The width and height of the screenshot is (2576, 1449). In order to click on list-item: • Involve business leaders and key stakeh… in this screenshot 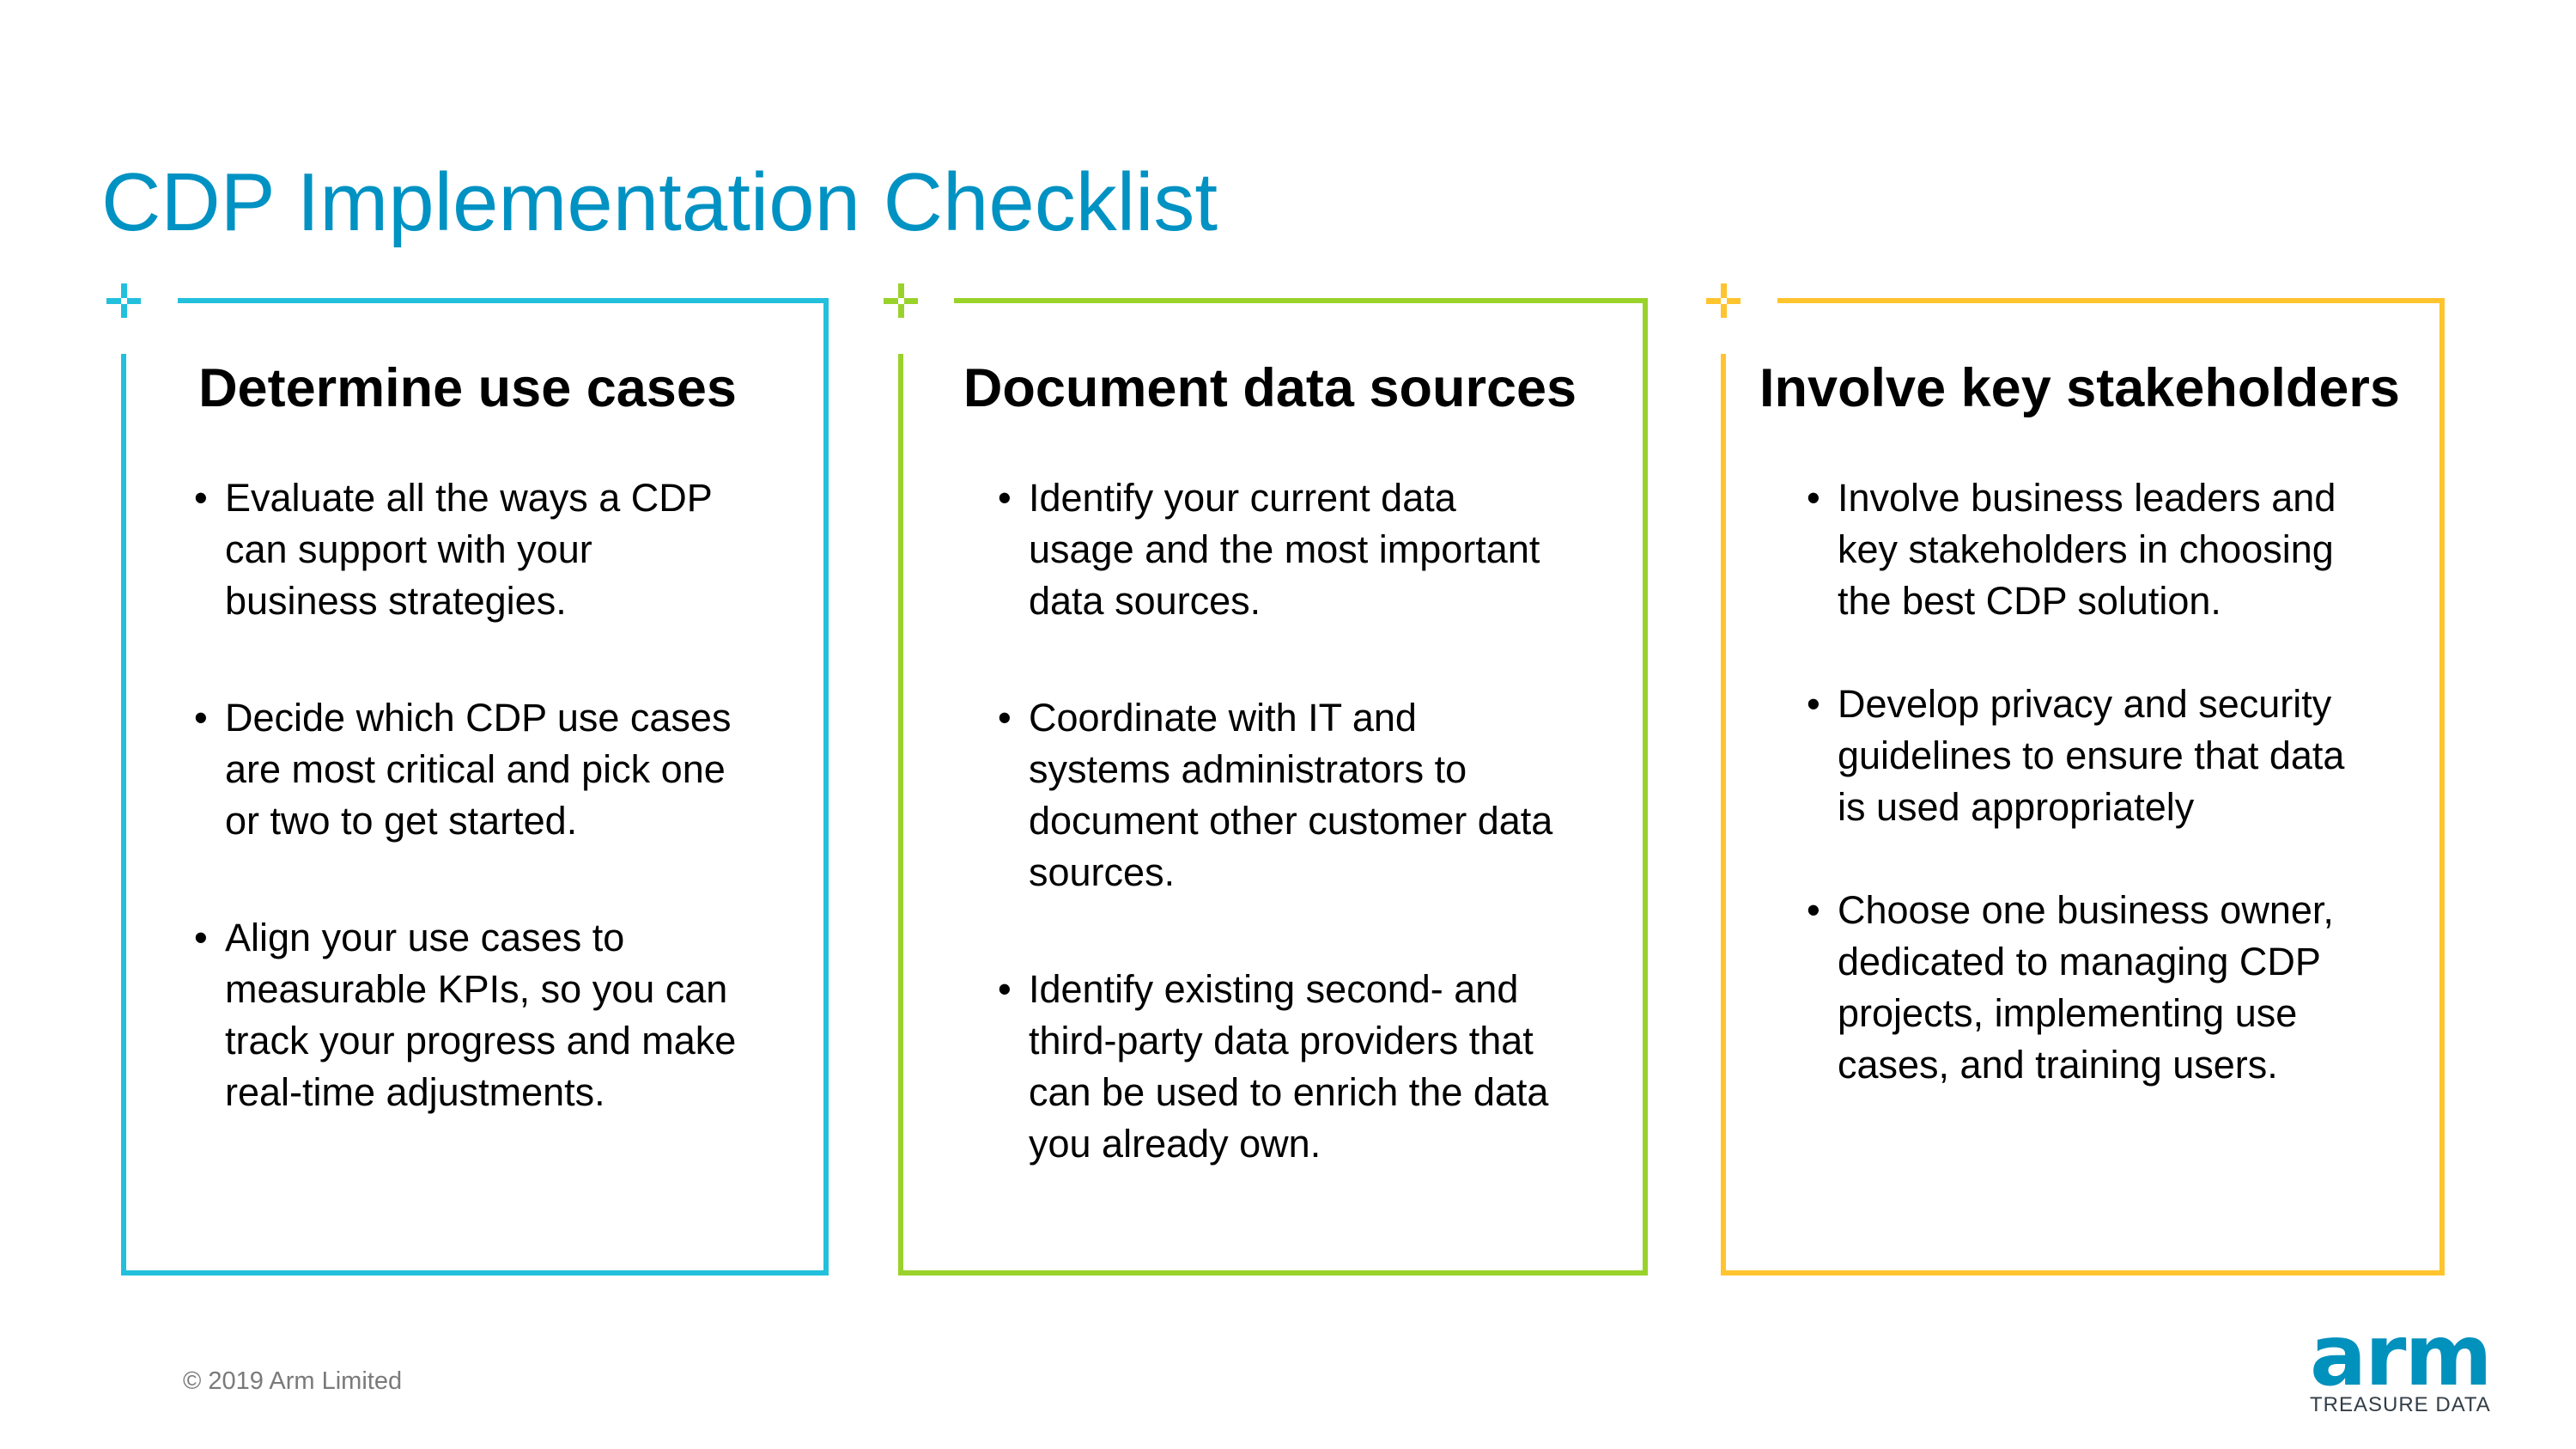, I will do `click(2082, 549)`.